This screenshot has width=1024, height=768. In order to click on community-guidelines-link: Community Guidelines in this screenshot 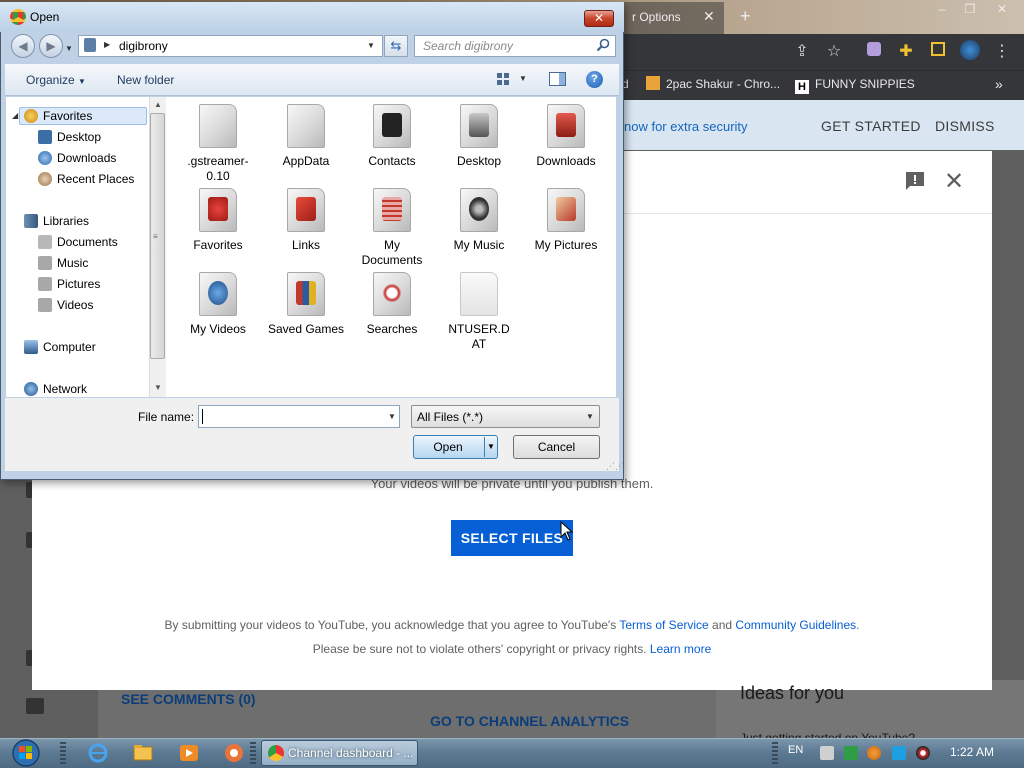, I will do `click(795, 625)`.